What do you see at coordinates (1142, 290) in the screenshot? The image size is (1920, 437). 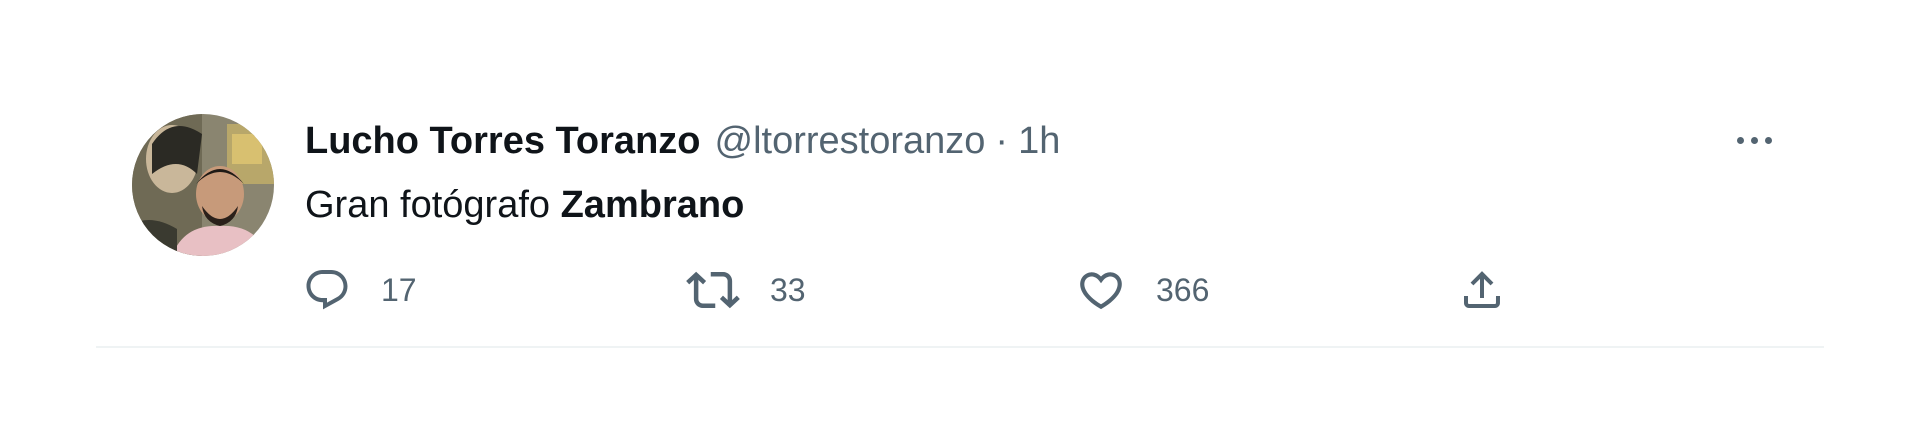 I see `like-button: 366` at bounding box center [1142, 290].